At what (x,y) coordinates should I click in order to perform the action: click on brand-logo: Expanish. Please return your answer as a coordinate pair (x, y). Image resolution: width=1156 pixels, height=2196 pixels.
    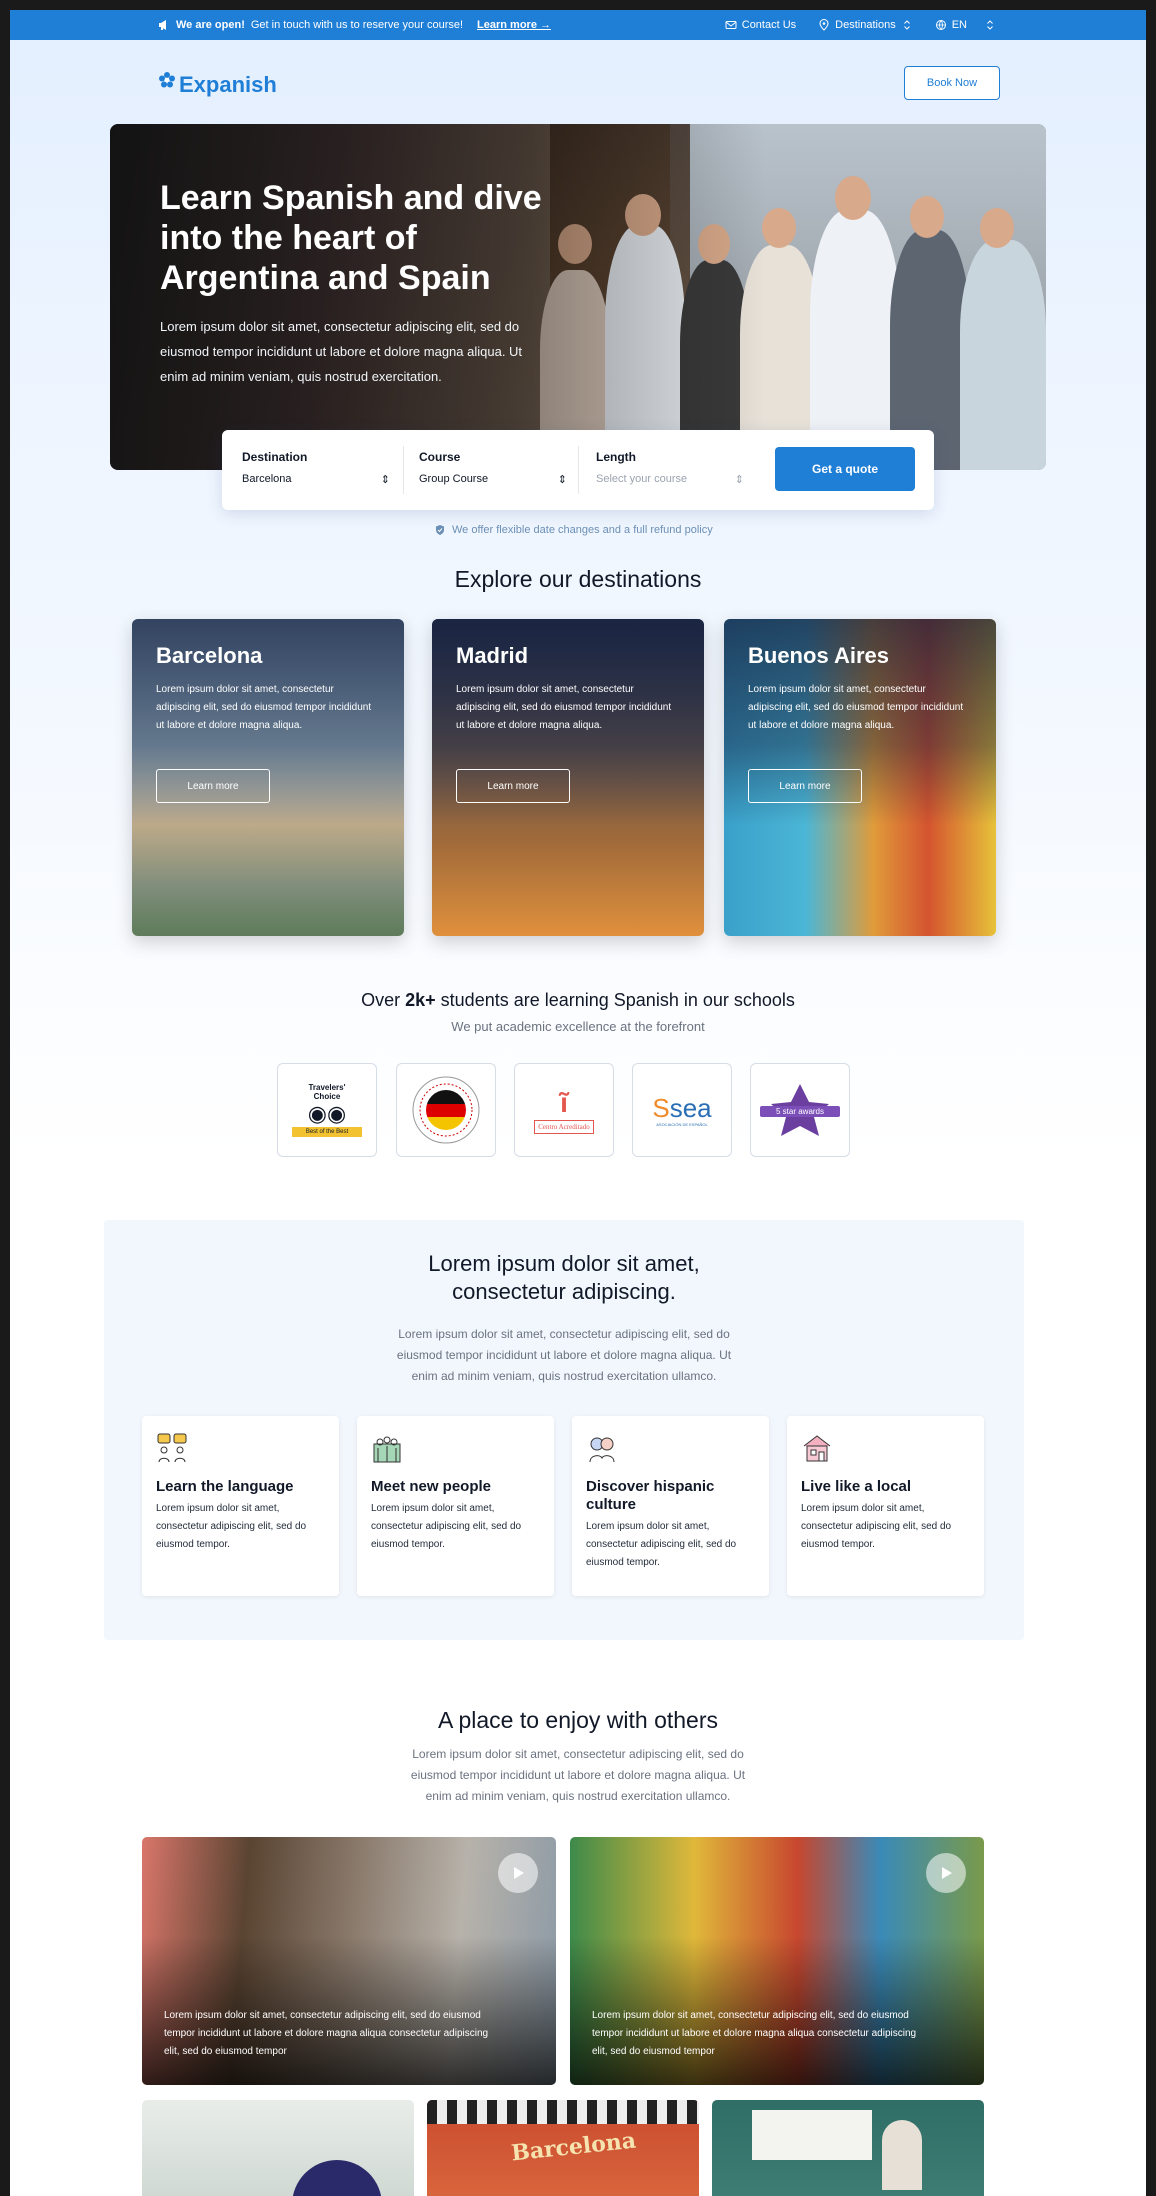
    Looking at the image, I should click on (217, 82).